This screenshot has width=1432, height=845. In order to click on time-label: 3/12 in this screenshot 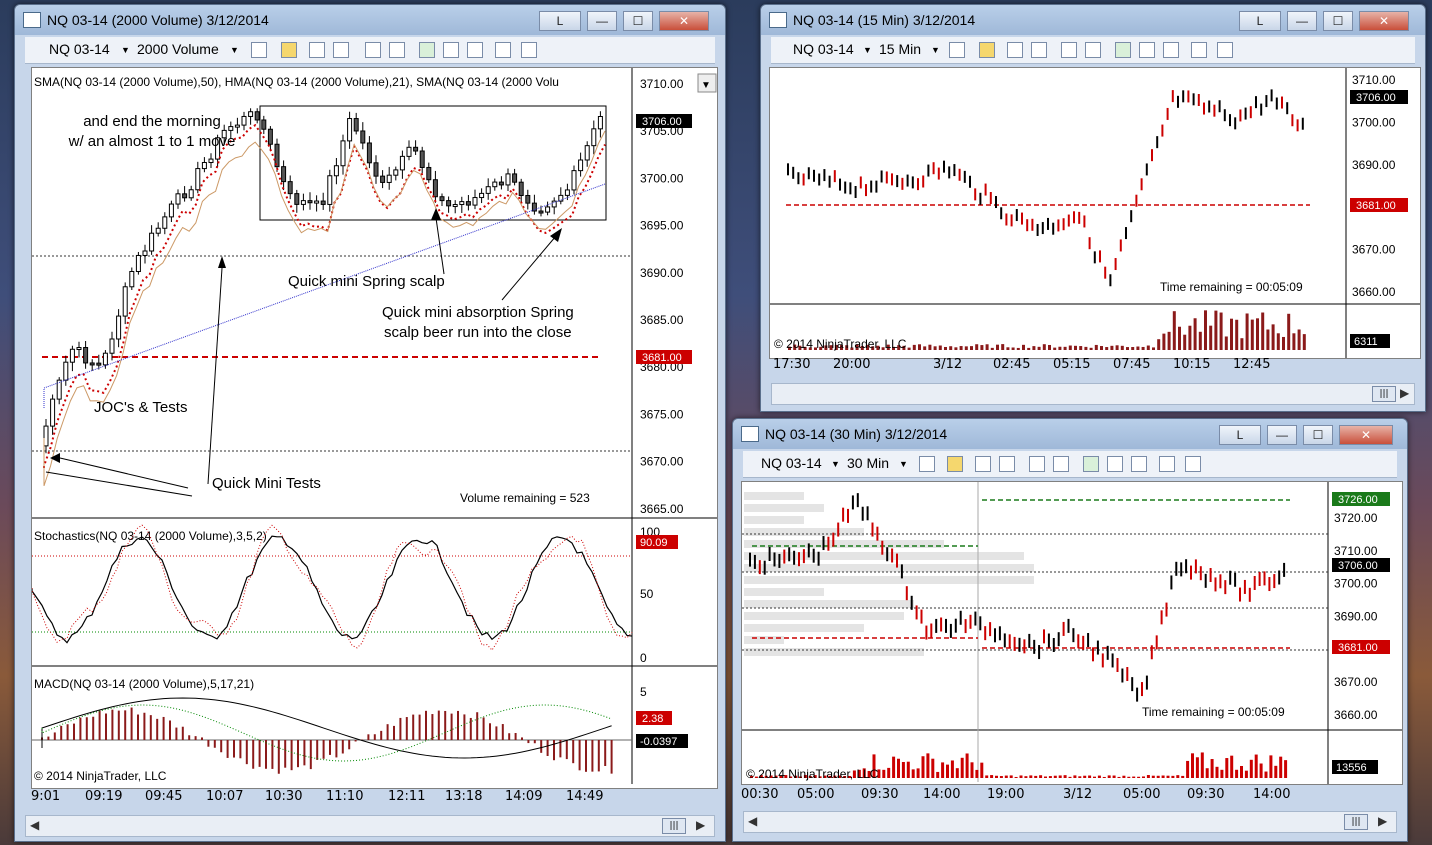, I will do `click(1078, 794)`.